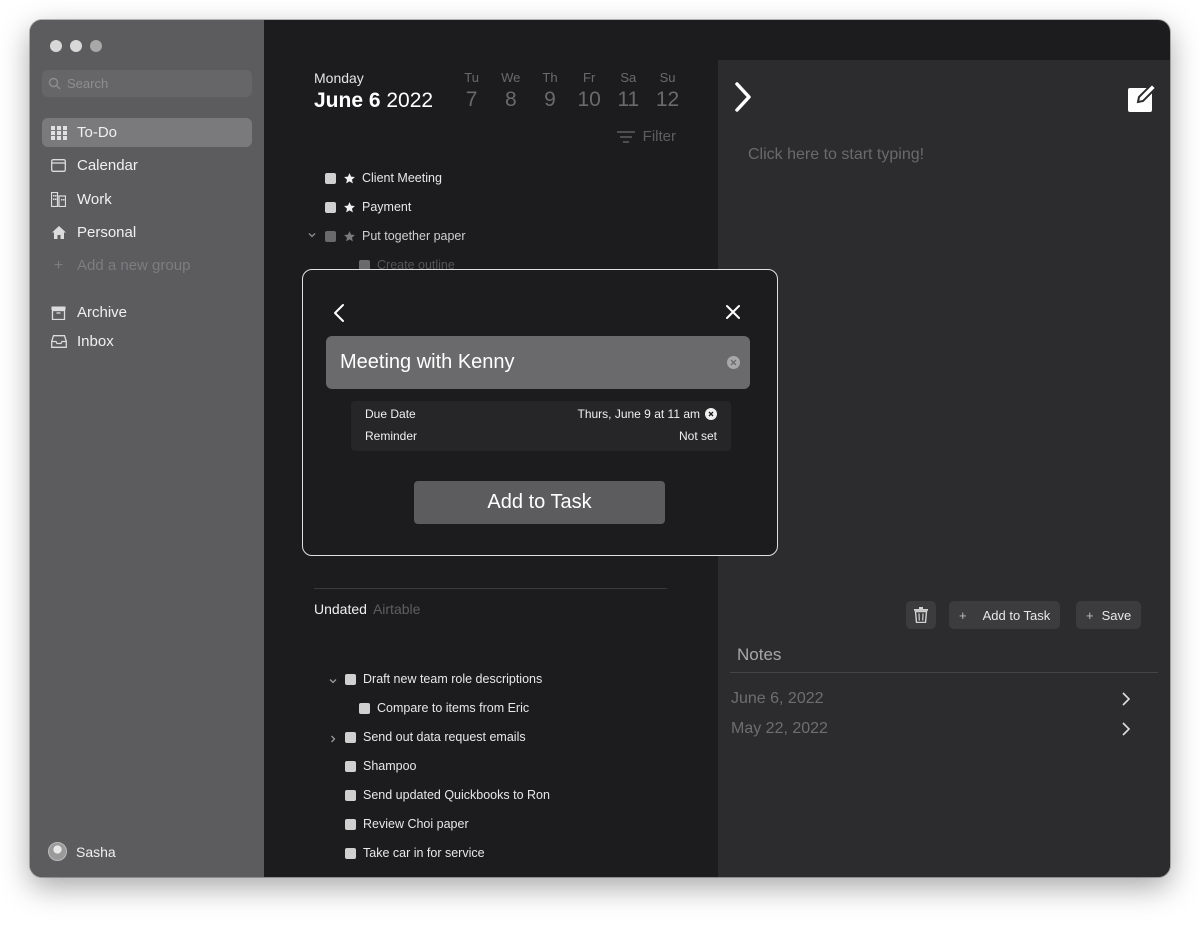 The image size is (1200, 932). I want to click on task-name-field, so click(538, 362).